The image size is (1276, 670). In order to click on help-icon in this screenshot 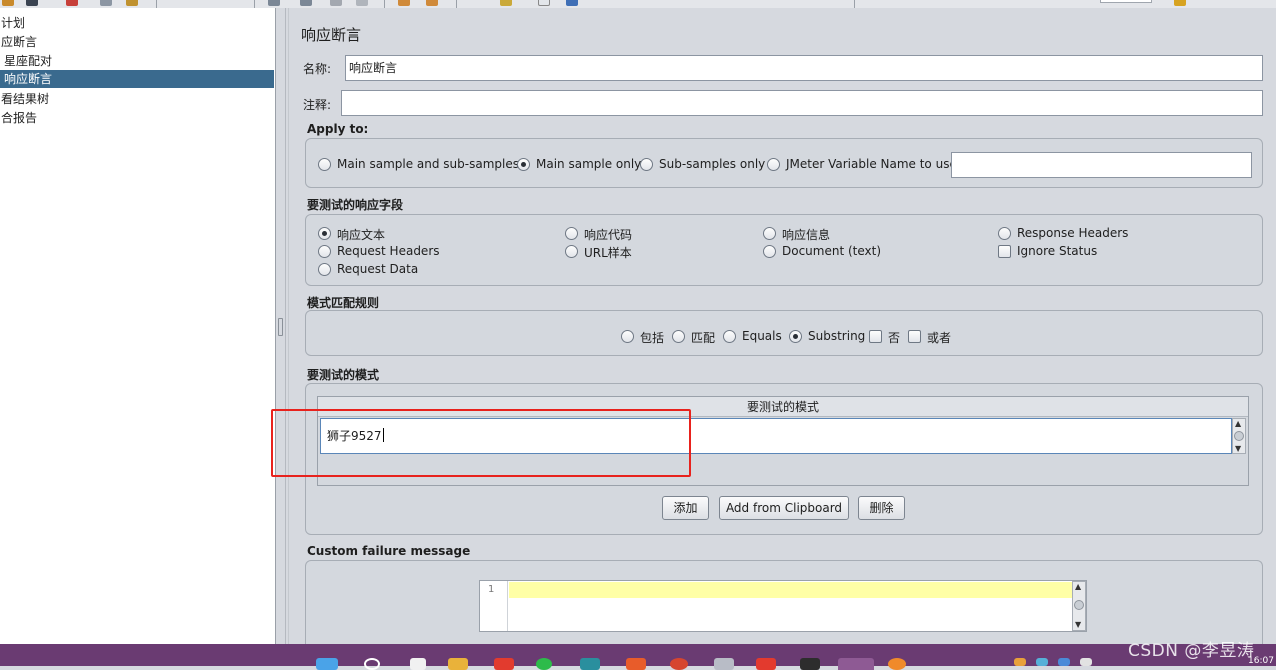, I will do `click(572, 3)`.